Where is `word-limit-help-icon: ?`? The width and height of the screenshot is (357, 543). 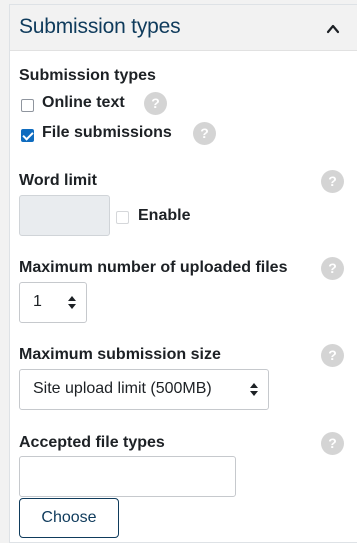 word-limit-help-icon: ? is located at coordinates (332, 181).